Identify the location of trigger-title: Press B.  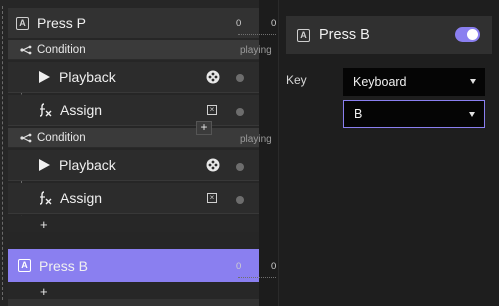
(64, 265).